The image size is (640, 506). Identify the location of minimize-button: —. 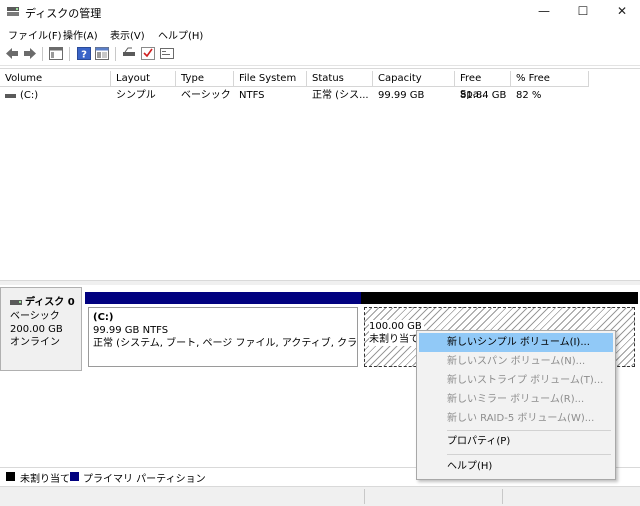
(544, 12).